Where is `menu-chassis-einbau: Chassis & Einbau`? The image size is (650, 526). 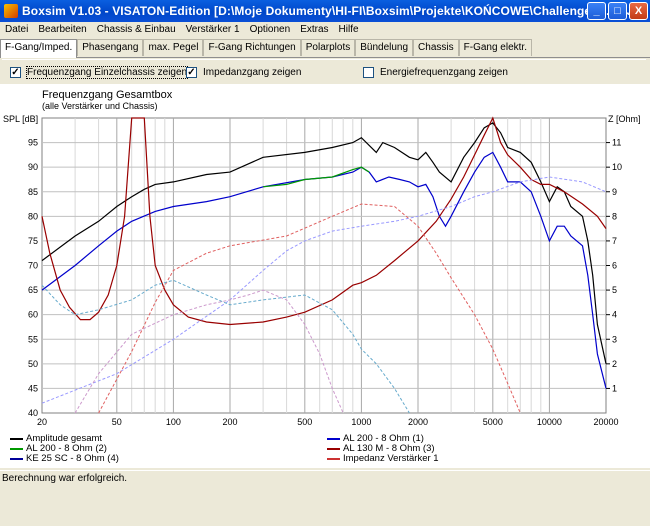 menu-chassis-einbau: Chassis & Einbau is located at coordinates (136, 29).